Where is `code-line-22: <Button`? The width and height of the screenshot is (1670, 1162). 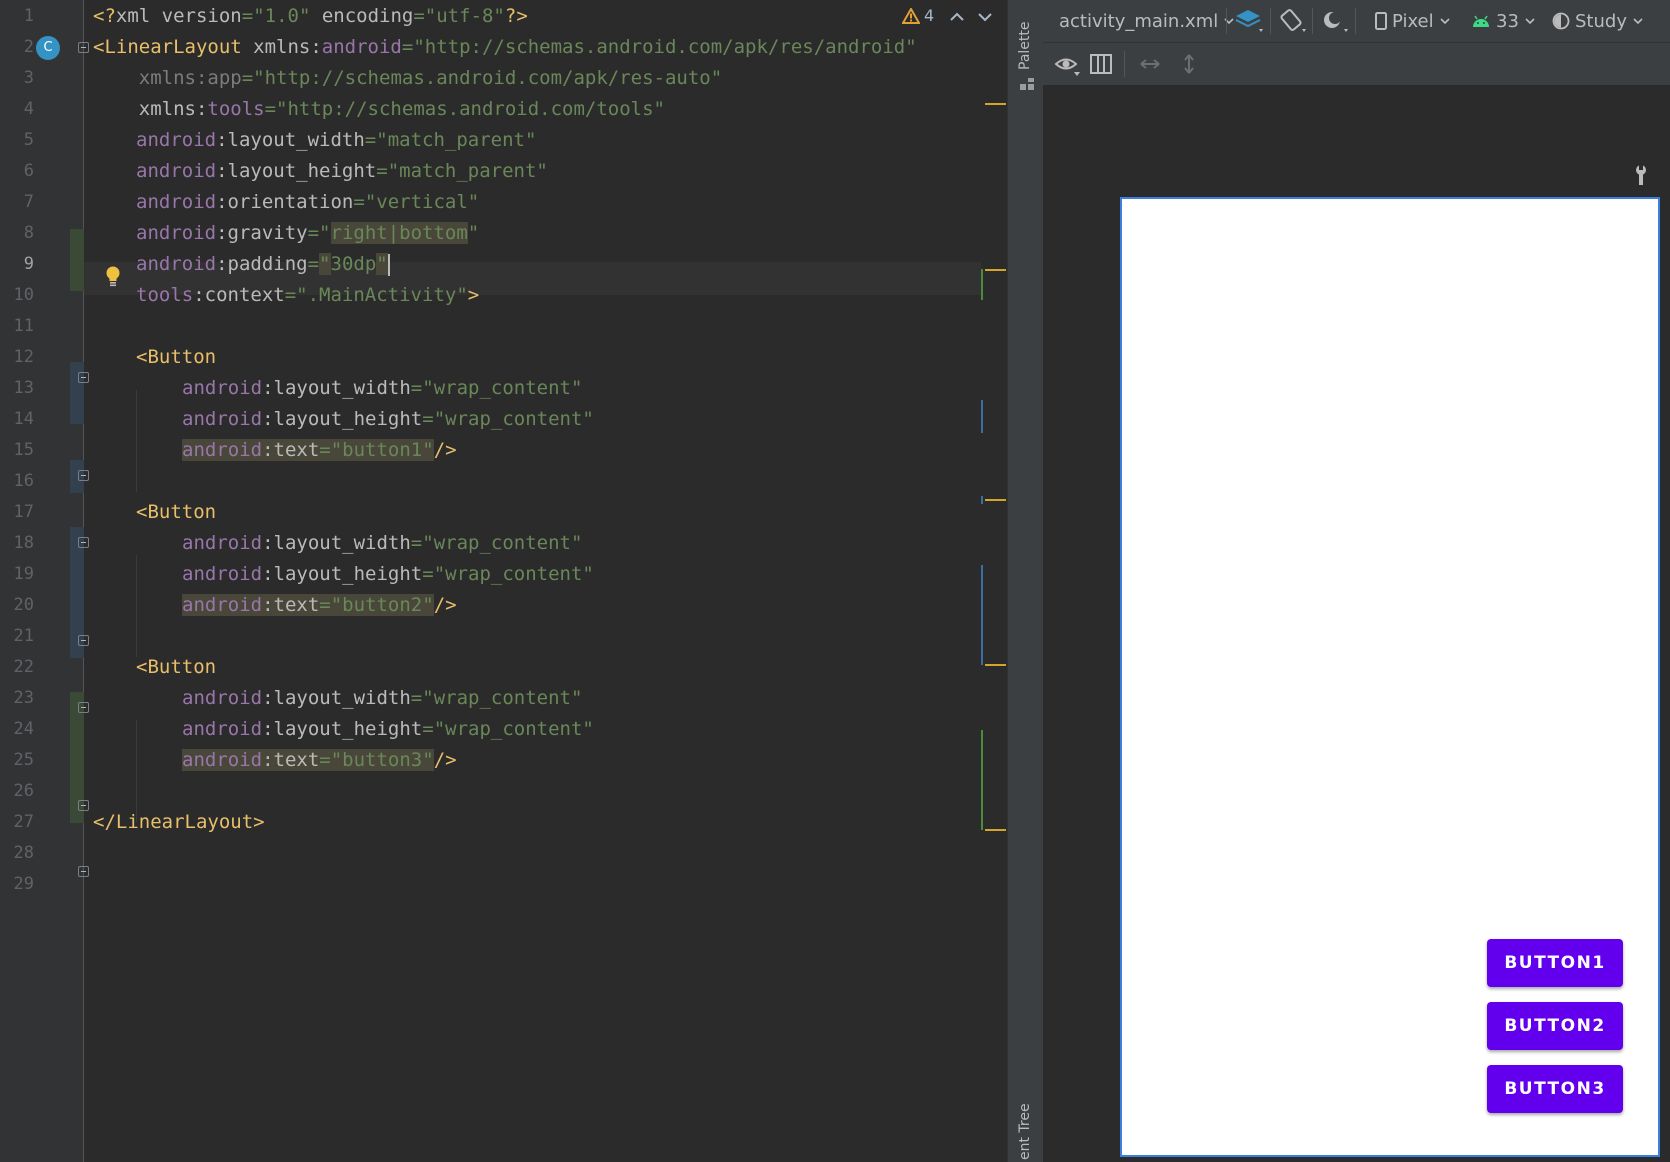
code-line-22: <Button is located at coordinates (176, 667).